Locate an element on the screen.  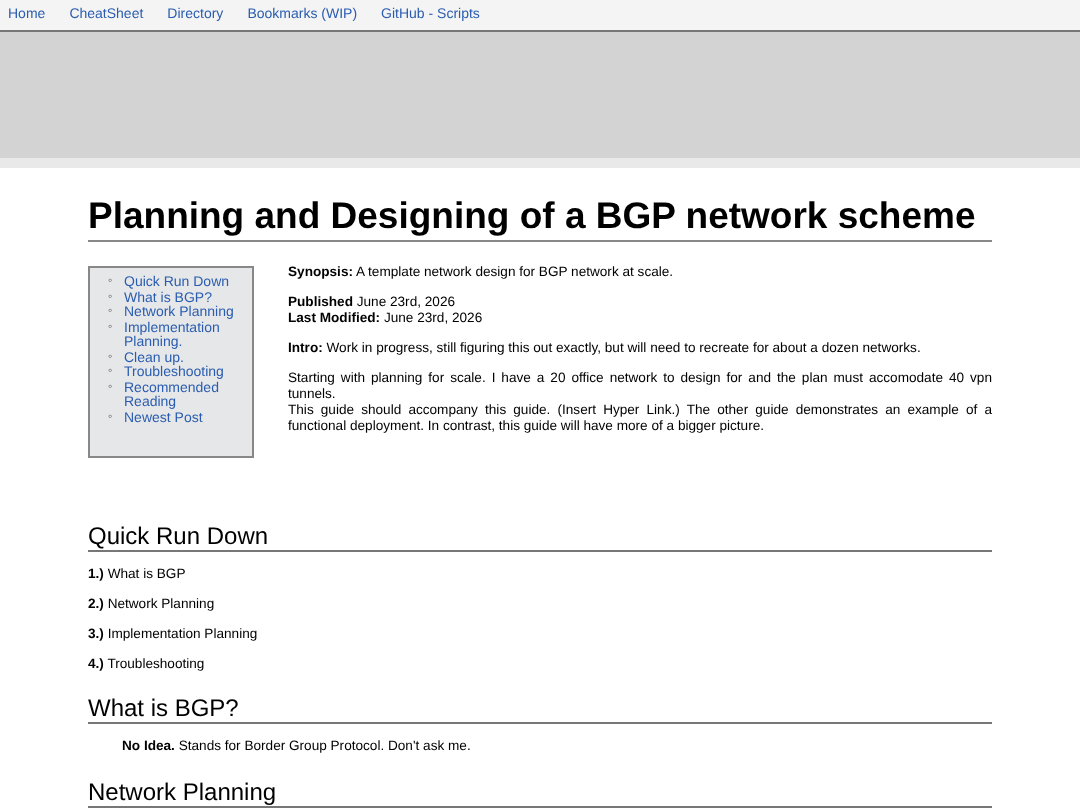
page-title: Planning and Designing of a BGP network scheme is located at coordinates (540, 218).